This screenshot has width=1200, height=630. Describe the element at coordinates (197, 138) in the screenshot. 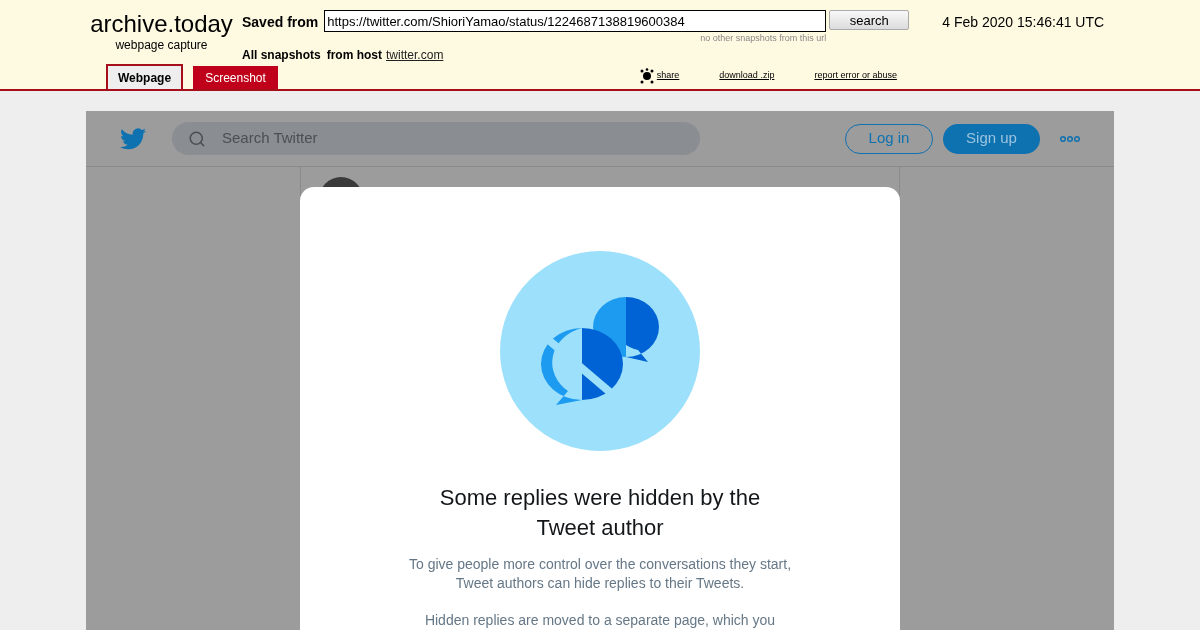

I see `search-icon` at that location.